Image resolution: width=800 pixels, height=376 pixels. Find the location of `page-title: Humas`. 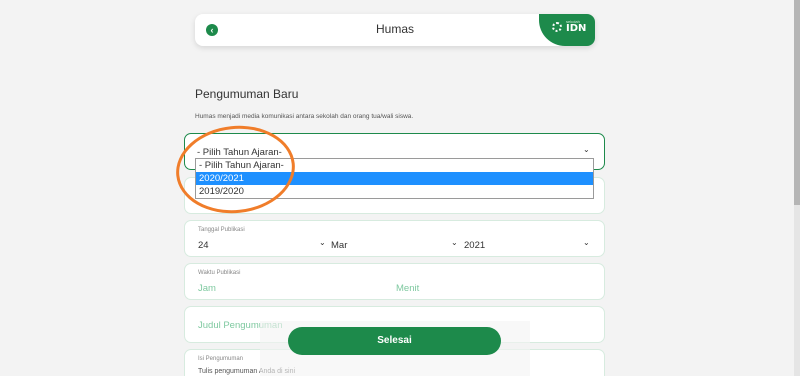

page-title: Humas is located at coordinates (394, 29).